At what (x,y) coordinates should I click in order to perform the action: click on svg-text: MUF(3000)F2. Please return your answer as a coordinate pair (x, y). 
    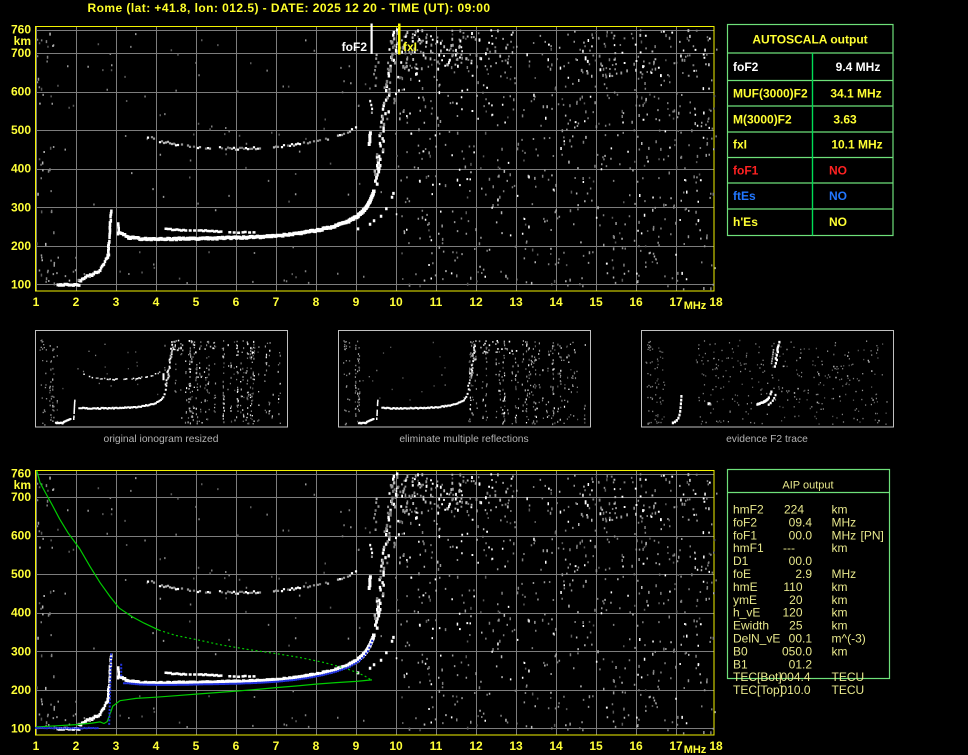
    Looking at the image, I should click on (770, 94).